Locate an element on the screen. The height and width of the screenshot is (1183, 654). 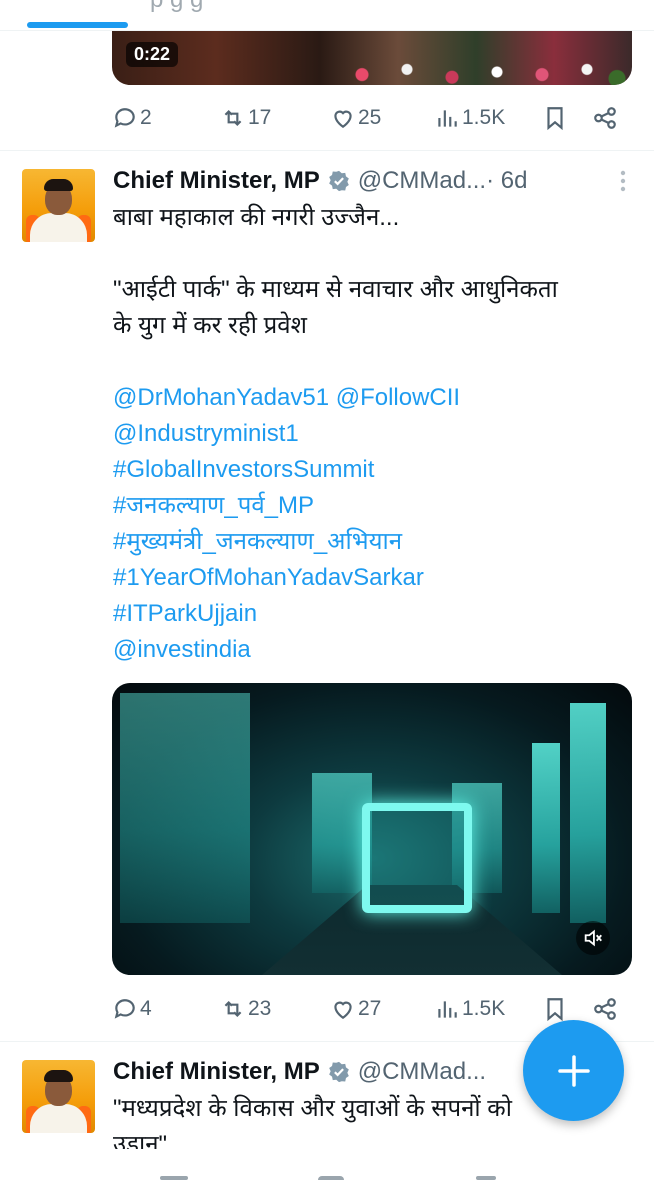
compose-button is located at coordinates (573, 1070).